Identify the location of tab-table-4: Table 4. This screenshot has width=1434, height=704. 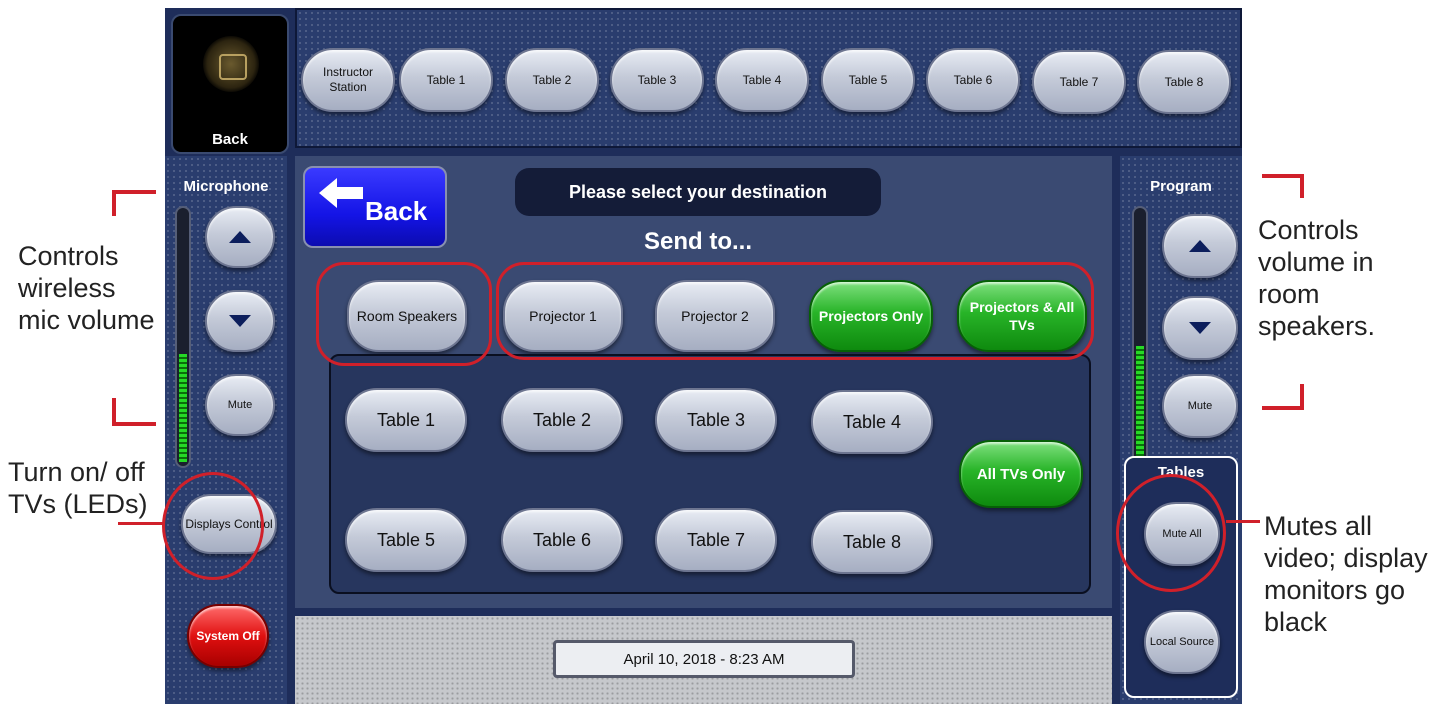
(762, 80).